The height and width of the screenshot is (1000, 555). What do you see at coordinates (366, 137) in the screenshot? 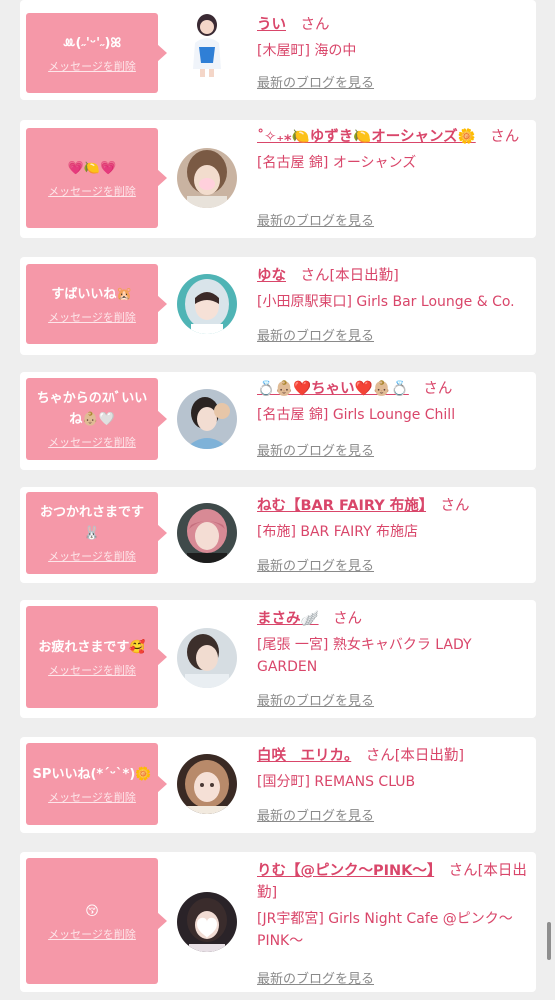
I see `cast-name-link: ˚✧₊⁎🍋ゆずき🍋オーシャンズ🌼` at bounding box center [366, 137].